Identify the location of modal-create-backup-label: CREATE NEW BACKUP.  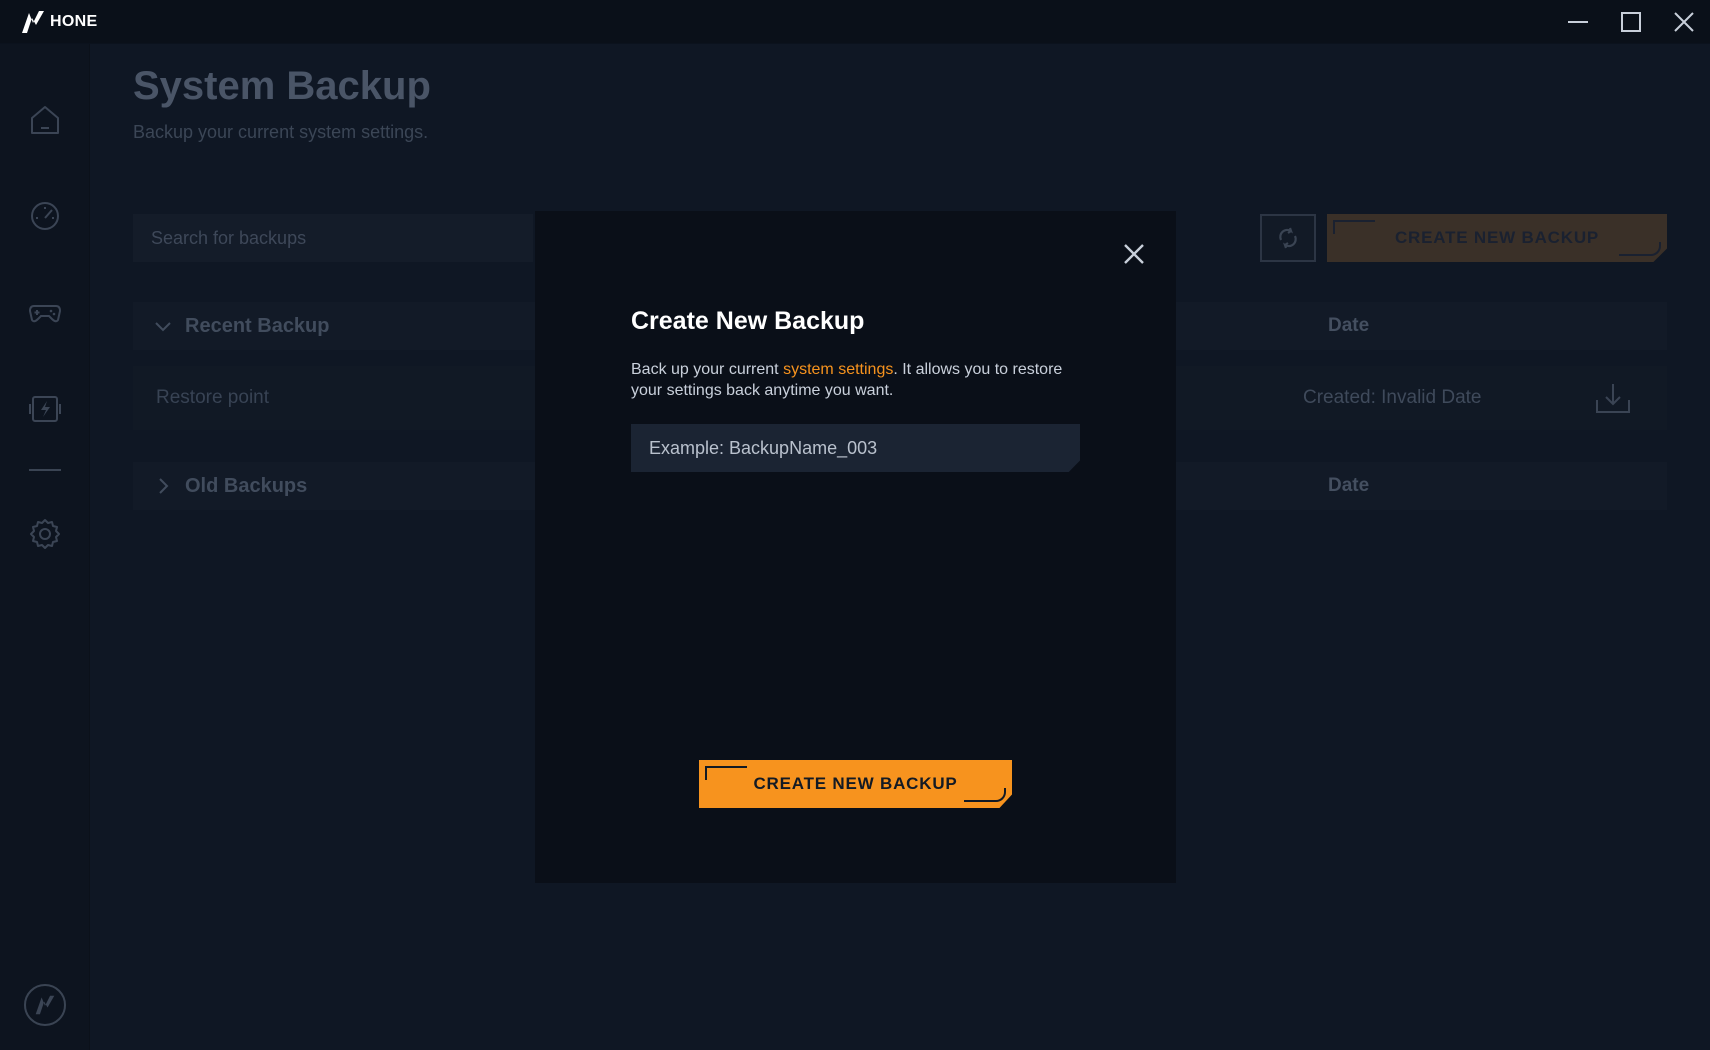
(855, 783).